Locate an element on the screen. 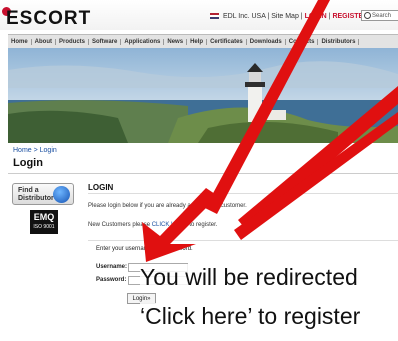 Image resolution: width=398 pixels, height=341 pixels. nav-item-home: Home is located at coordinates (20, 41).